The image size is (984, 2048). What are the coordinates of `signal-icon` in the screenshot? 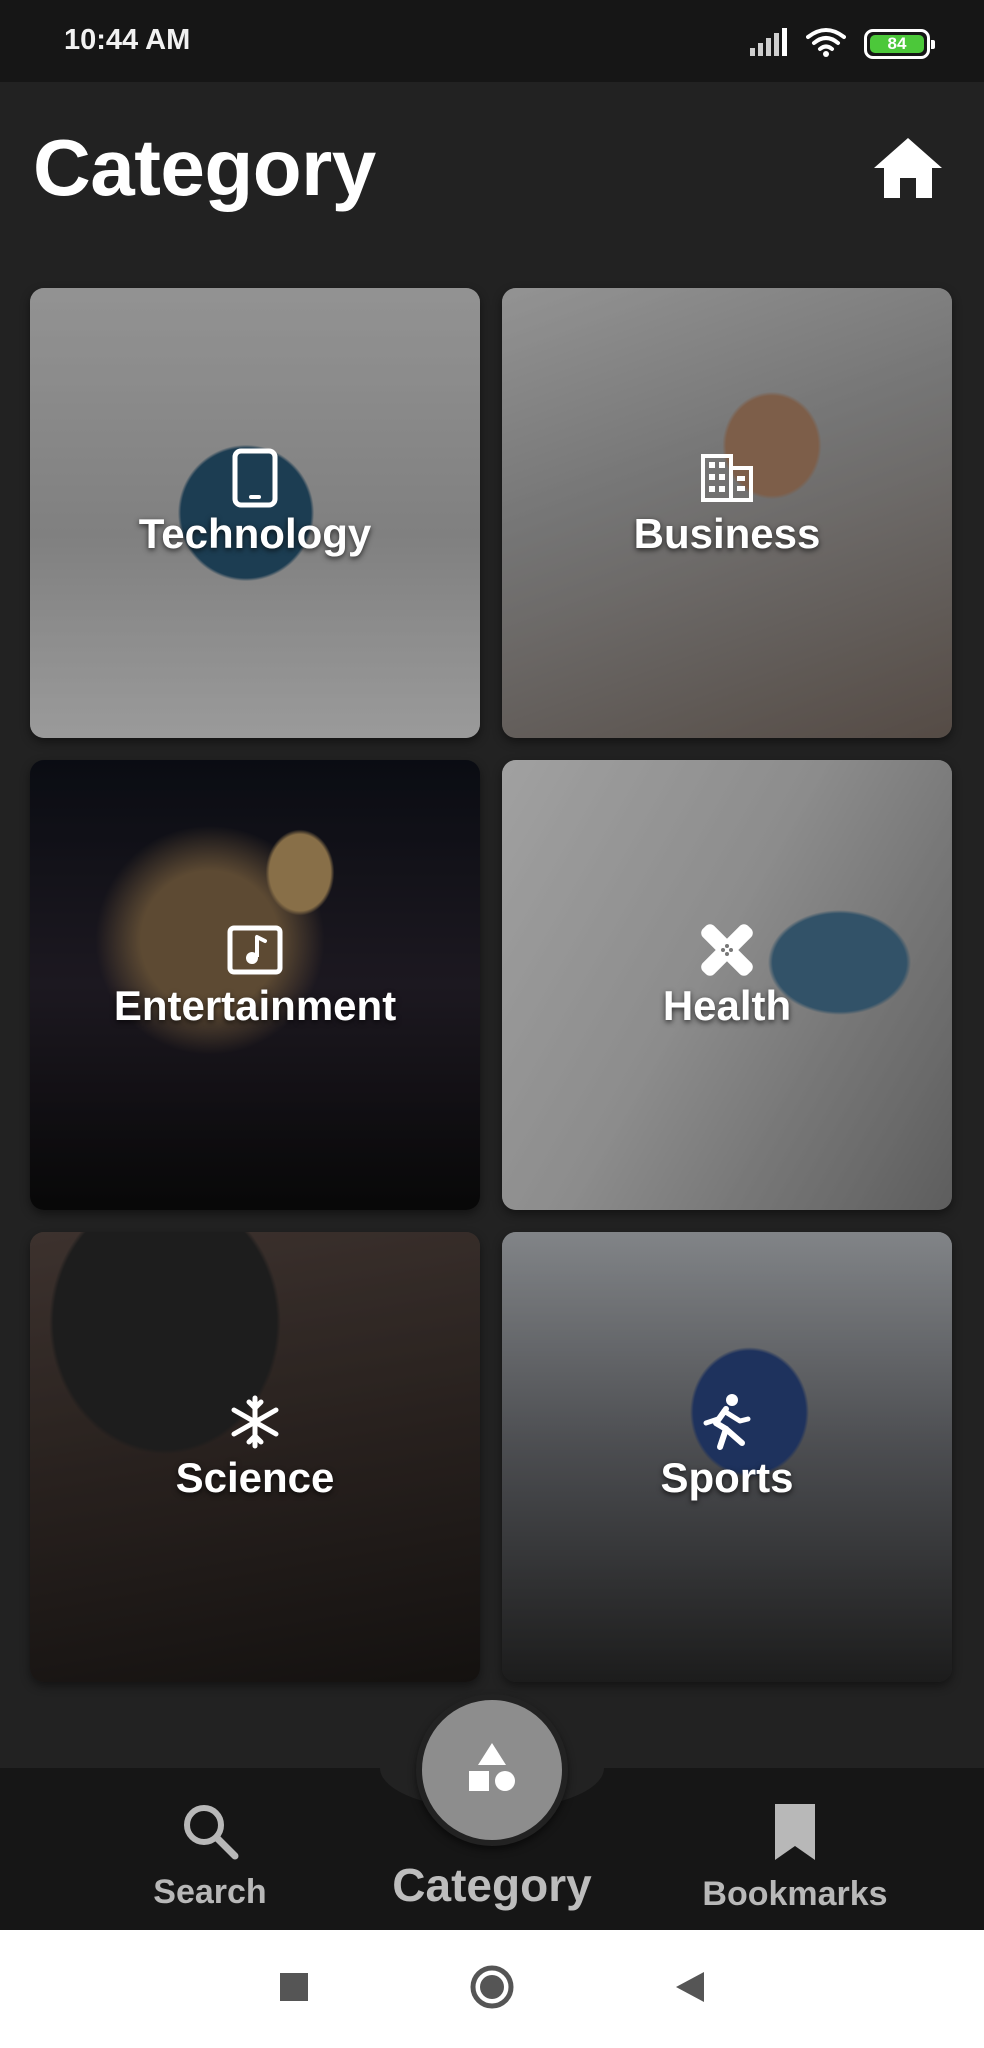 It's located at (769, 44).